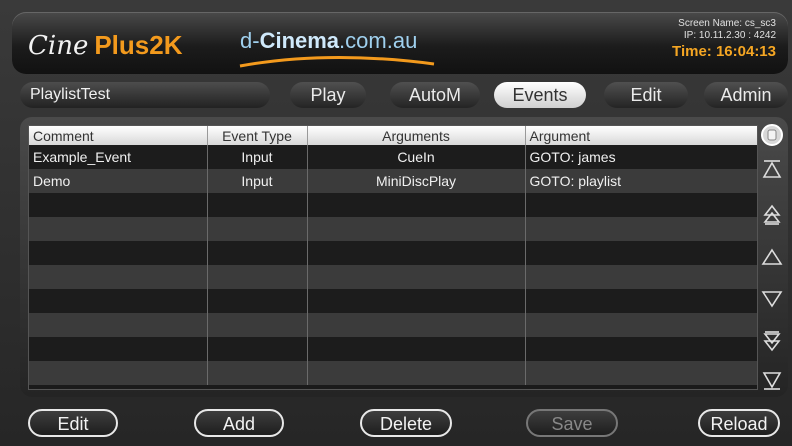 The width and height of the screenshot is (792, 446). What do you see at coordinates (138, 45) in the screenshot?
I see `logo-plus2k: Plus2K` at bounding box center [138, 45].